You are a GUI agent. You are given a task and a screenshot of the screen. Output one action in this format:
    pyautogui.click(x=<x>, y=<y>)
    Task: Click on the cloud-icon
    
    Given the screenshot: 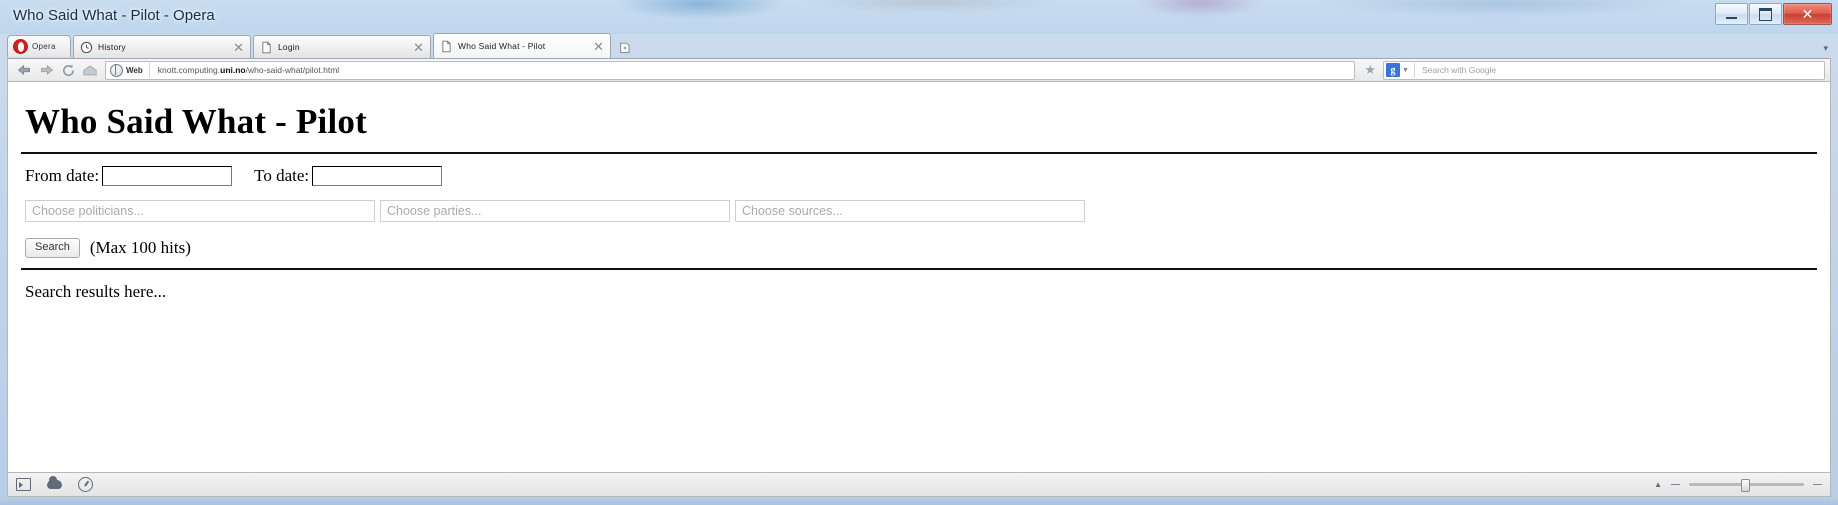 What is the action you would take?
    pyautogui.click(x=54, y=482)
    